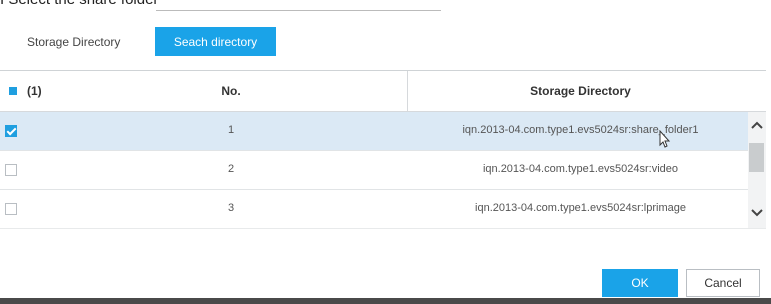 The image size is (771, 304). What do you see at coordinates (640, 283) in the screenshot?
I see `ok-button: OK` at bounding box center [640, 283].